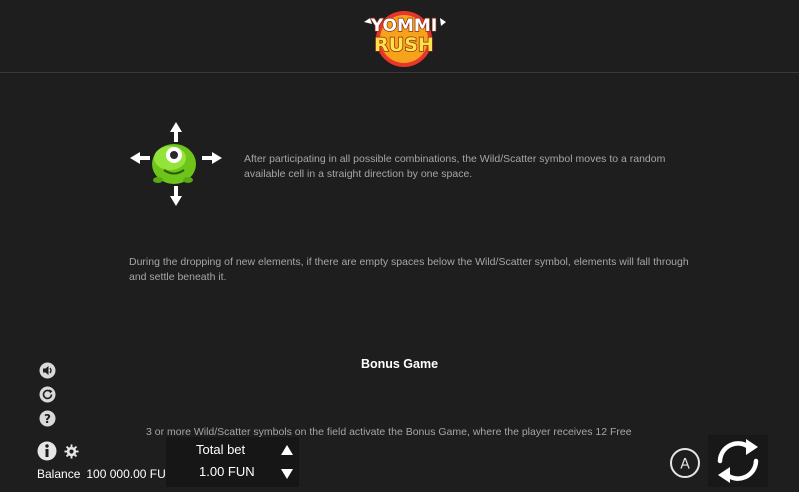  What do you see at coordinates (227, 471) in the screenshot?
I see `total-bet-value: 1.00 FUN` at bounding box center [227, 471].